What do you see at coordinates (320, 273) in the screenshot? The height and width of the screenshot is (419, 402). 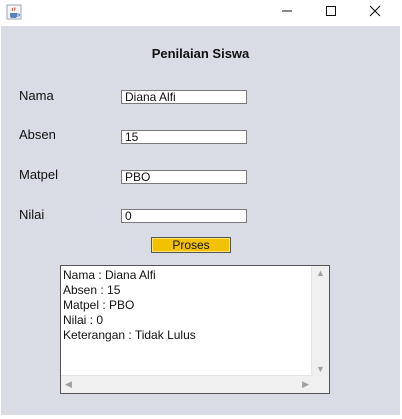 I see `scroll-up-icon: ▲` at bounding box center [320, 273].